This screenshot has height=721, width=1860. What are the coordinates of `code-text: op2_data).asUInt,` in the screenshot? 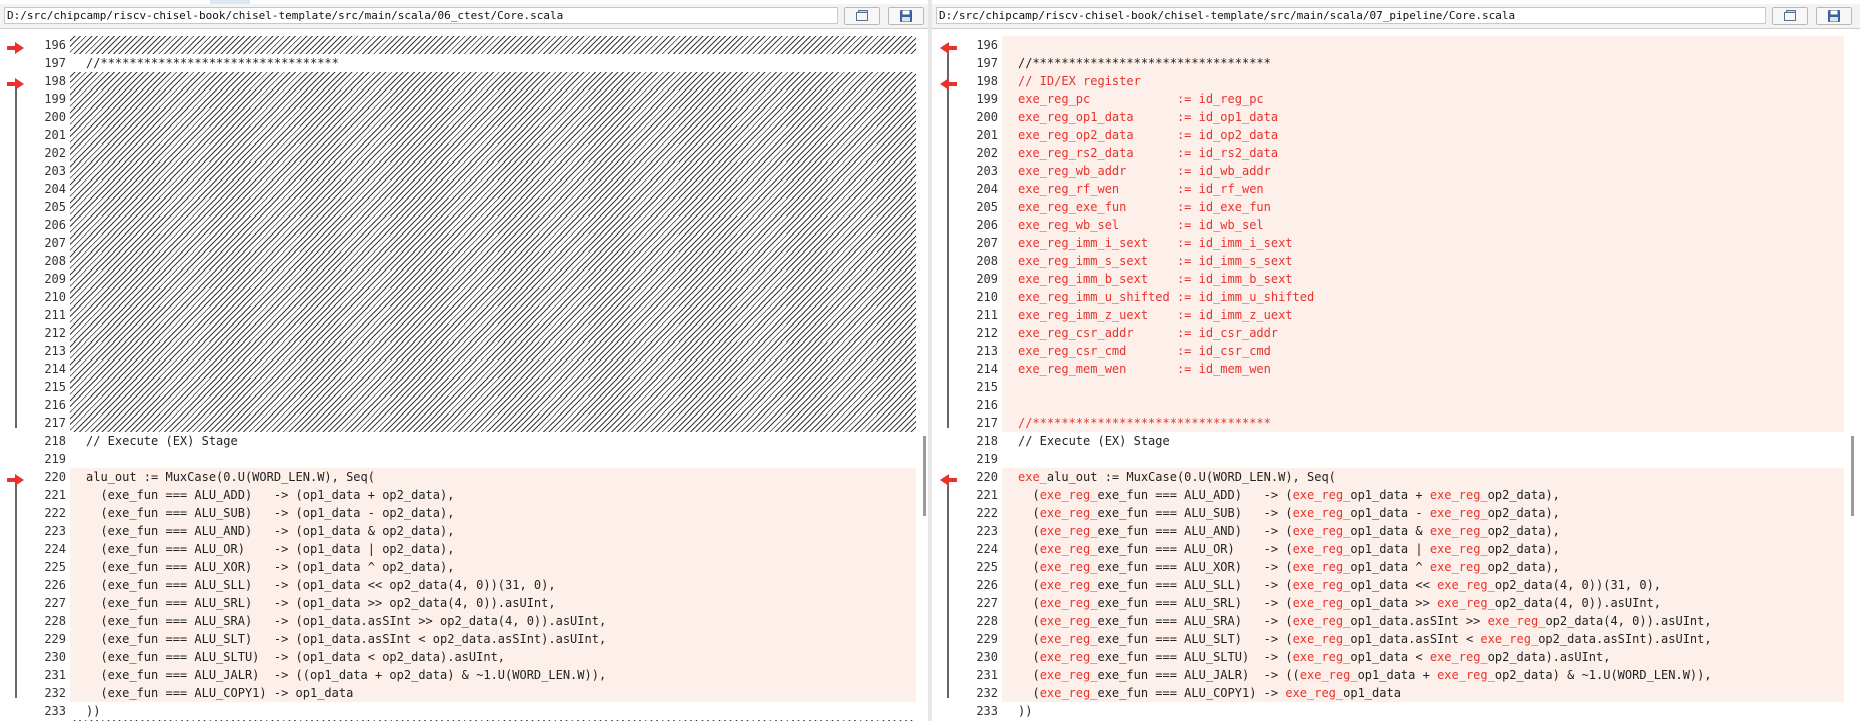 It's located at (1549, 657).